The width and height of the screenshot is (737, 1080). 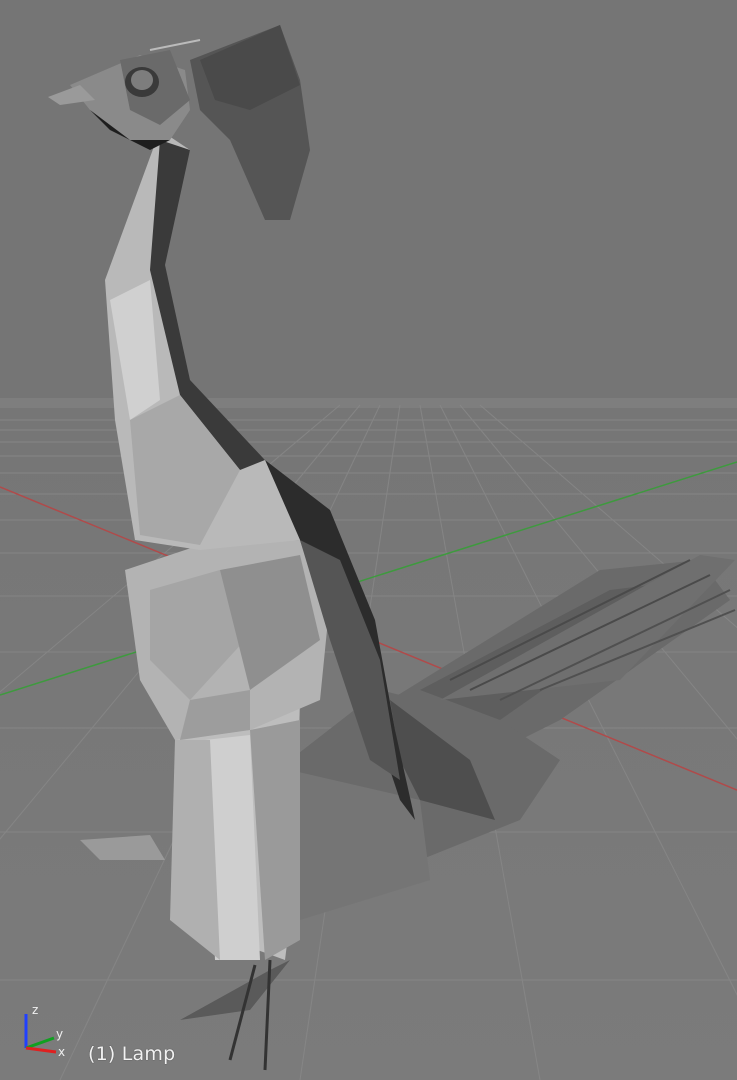 I want to click on axis-gizmo: z y x, so click(x=44, y=1031).